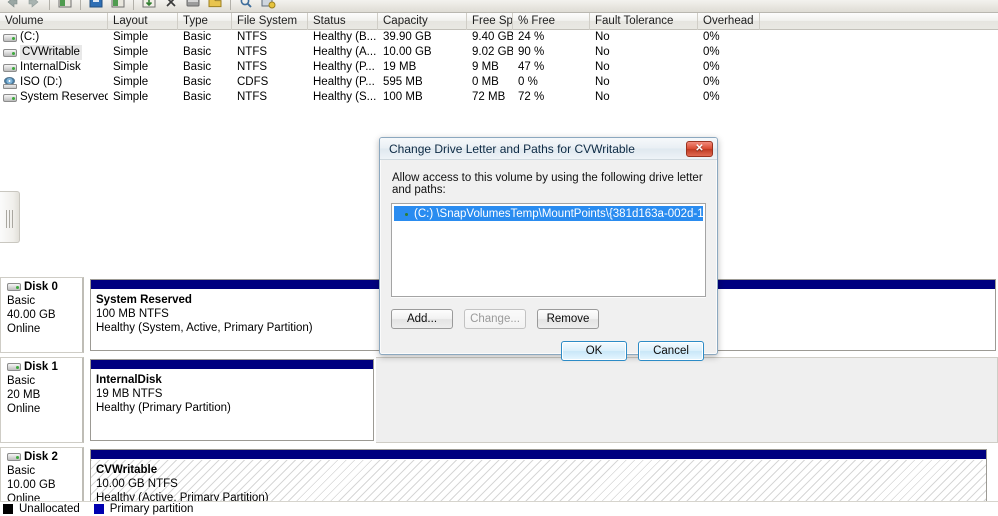 This screenshot has width=998, height=516. I want to click on help-icon, so click(268, 6).